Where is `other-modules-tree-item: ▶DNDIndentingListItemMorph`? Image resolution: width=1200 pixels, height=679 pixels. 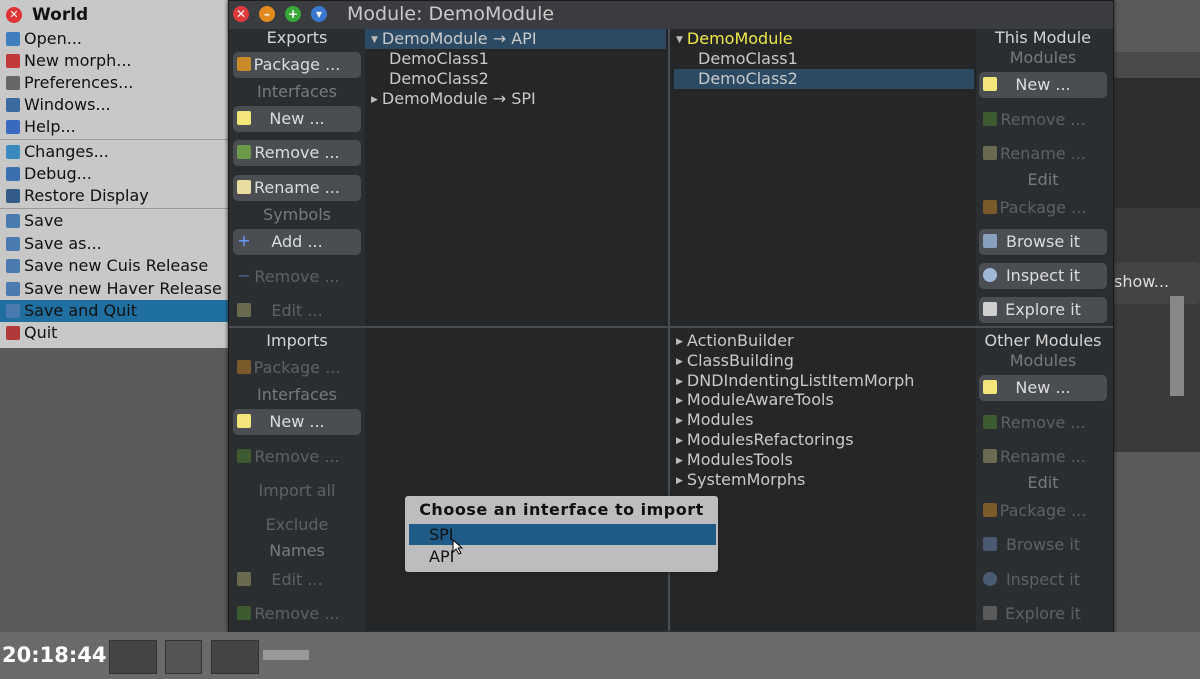
other-modules-tree-item: ▶DNDIndentingListItemMorph is located at coordinates (795, 380).